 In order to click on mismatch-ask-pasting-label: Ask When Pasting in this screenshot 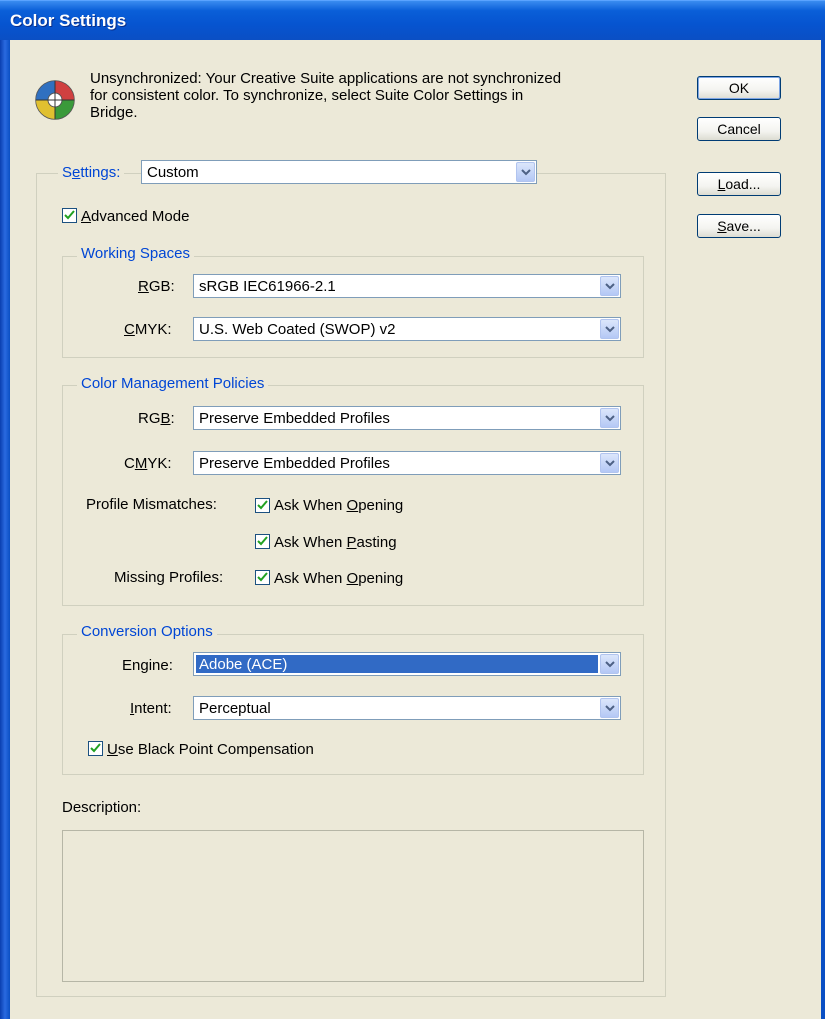, I will do `click(335, 542)`.